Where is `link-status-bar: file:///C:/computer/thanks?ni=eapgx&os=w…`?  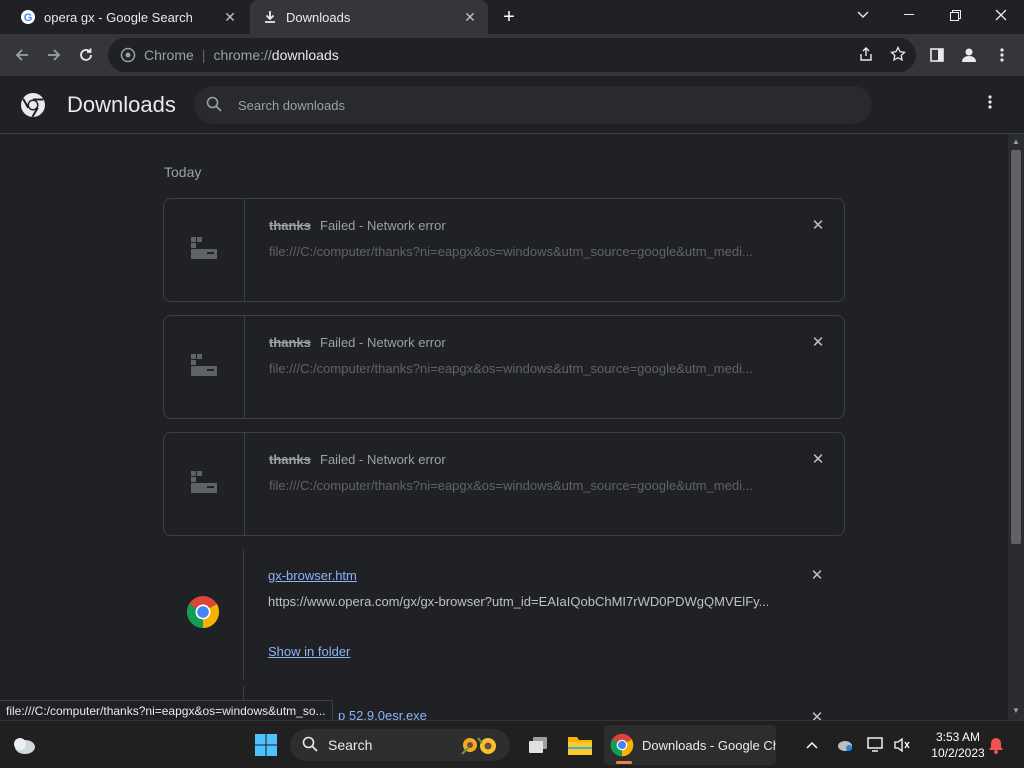 link-status-bar: file:///C:/computer/thanks?ni=eapgx&os=w… is located at coordinates (166, 710).